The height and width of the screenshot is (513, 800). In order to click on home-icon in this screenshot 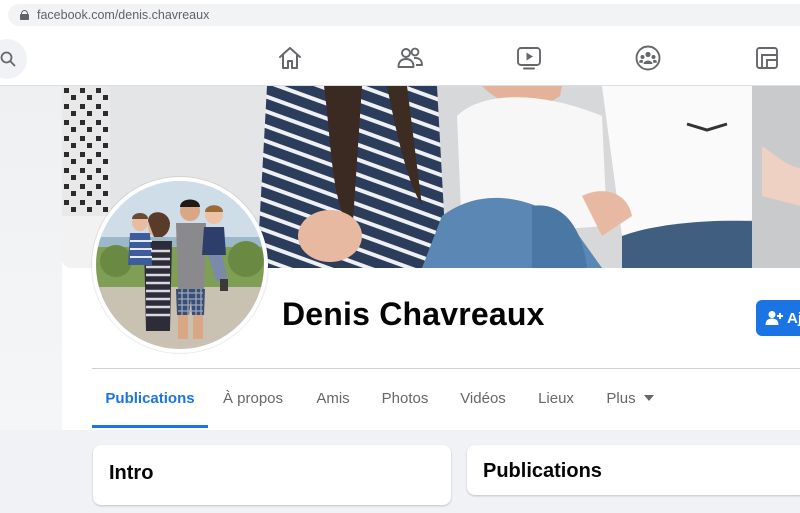, I will do `click(290, 58)`.